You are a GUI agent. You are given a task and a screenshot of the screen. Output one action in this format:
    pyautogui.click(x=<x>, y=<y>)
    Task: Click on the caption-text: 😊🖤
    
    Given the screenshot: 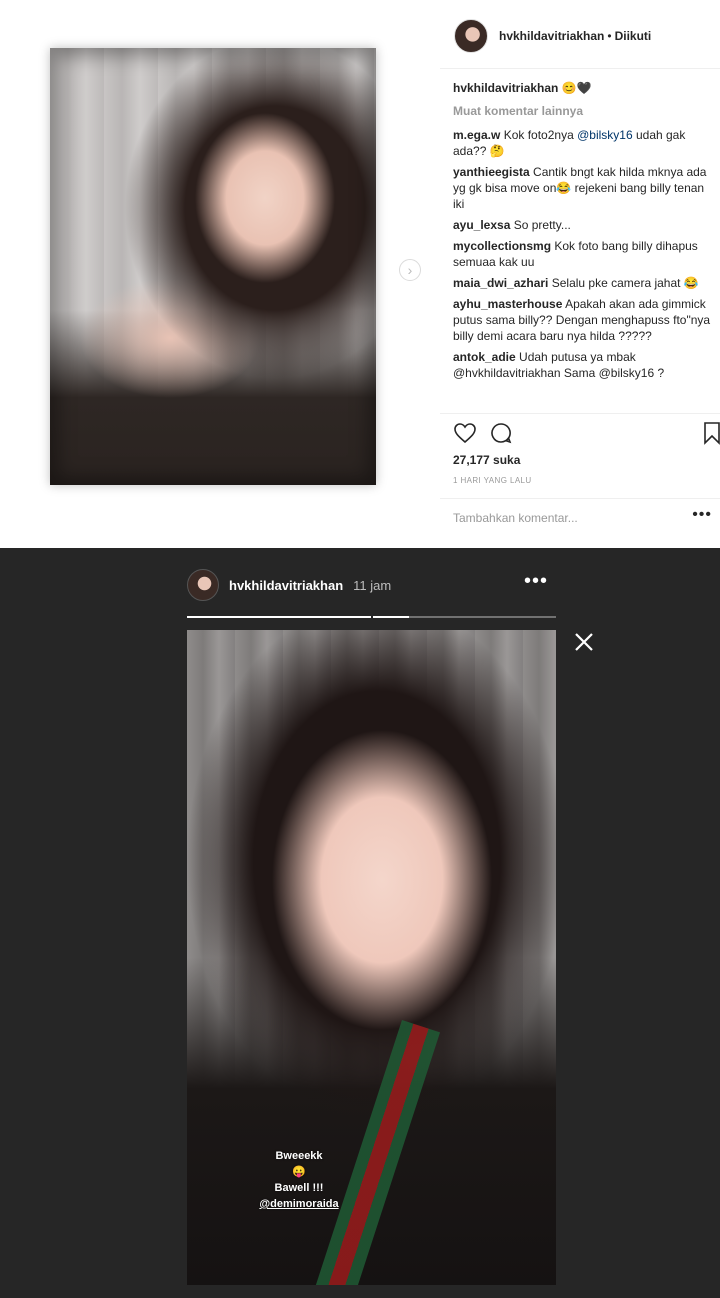 What is the action you would take?
    pyautogui.click(x=576, y=88)
    